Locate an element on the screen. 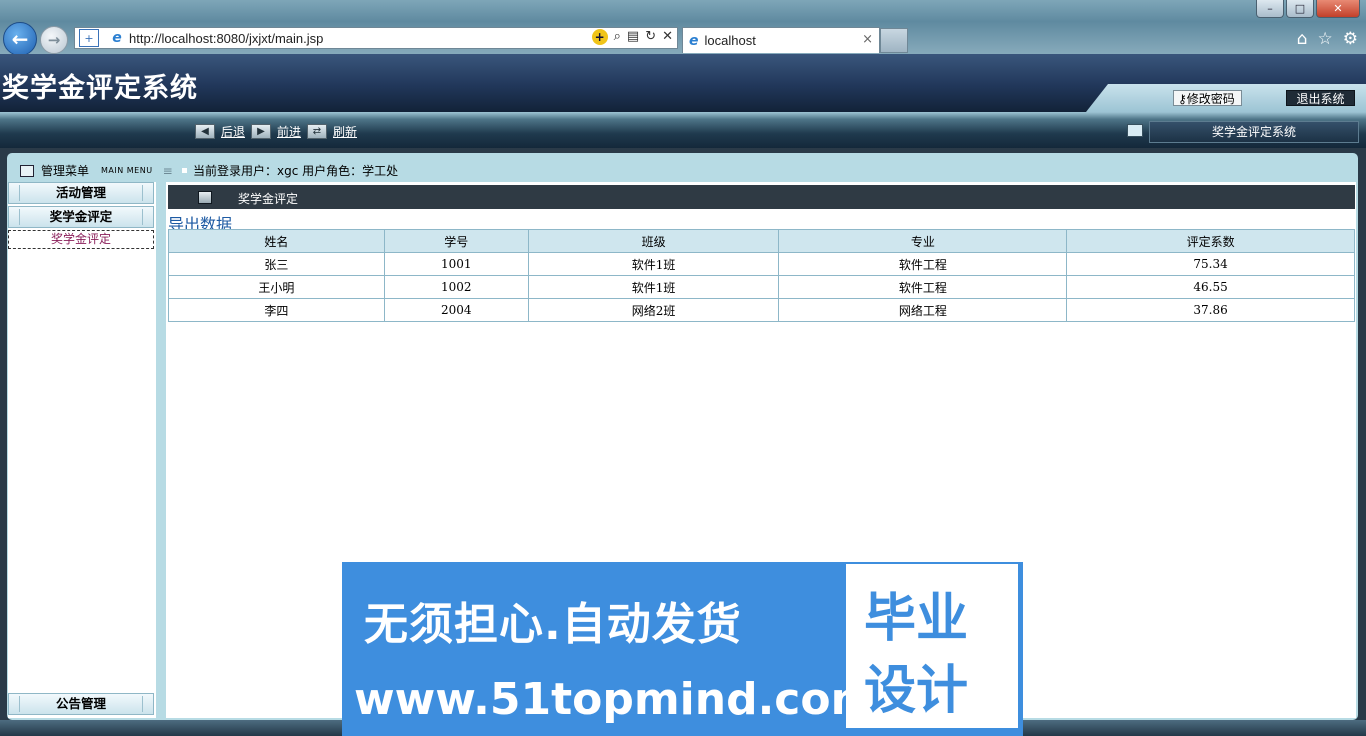 The height and width of the screenshot is (736, 1366). window-controls: – □ ✕ is located at coordinates (1308, 9).